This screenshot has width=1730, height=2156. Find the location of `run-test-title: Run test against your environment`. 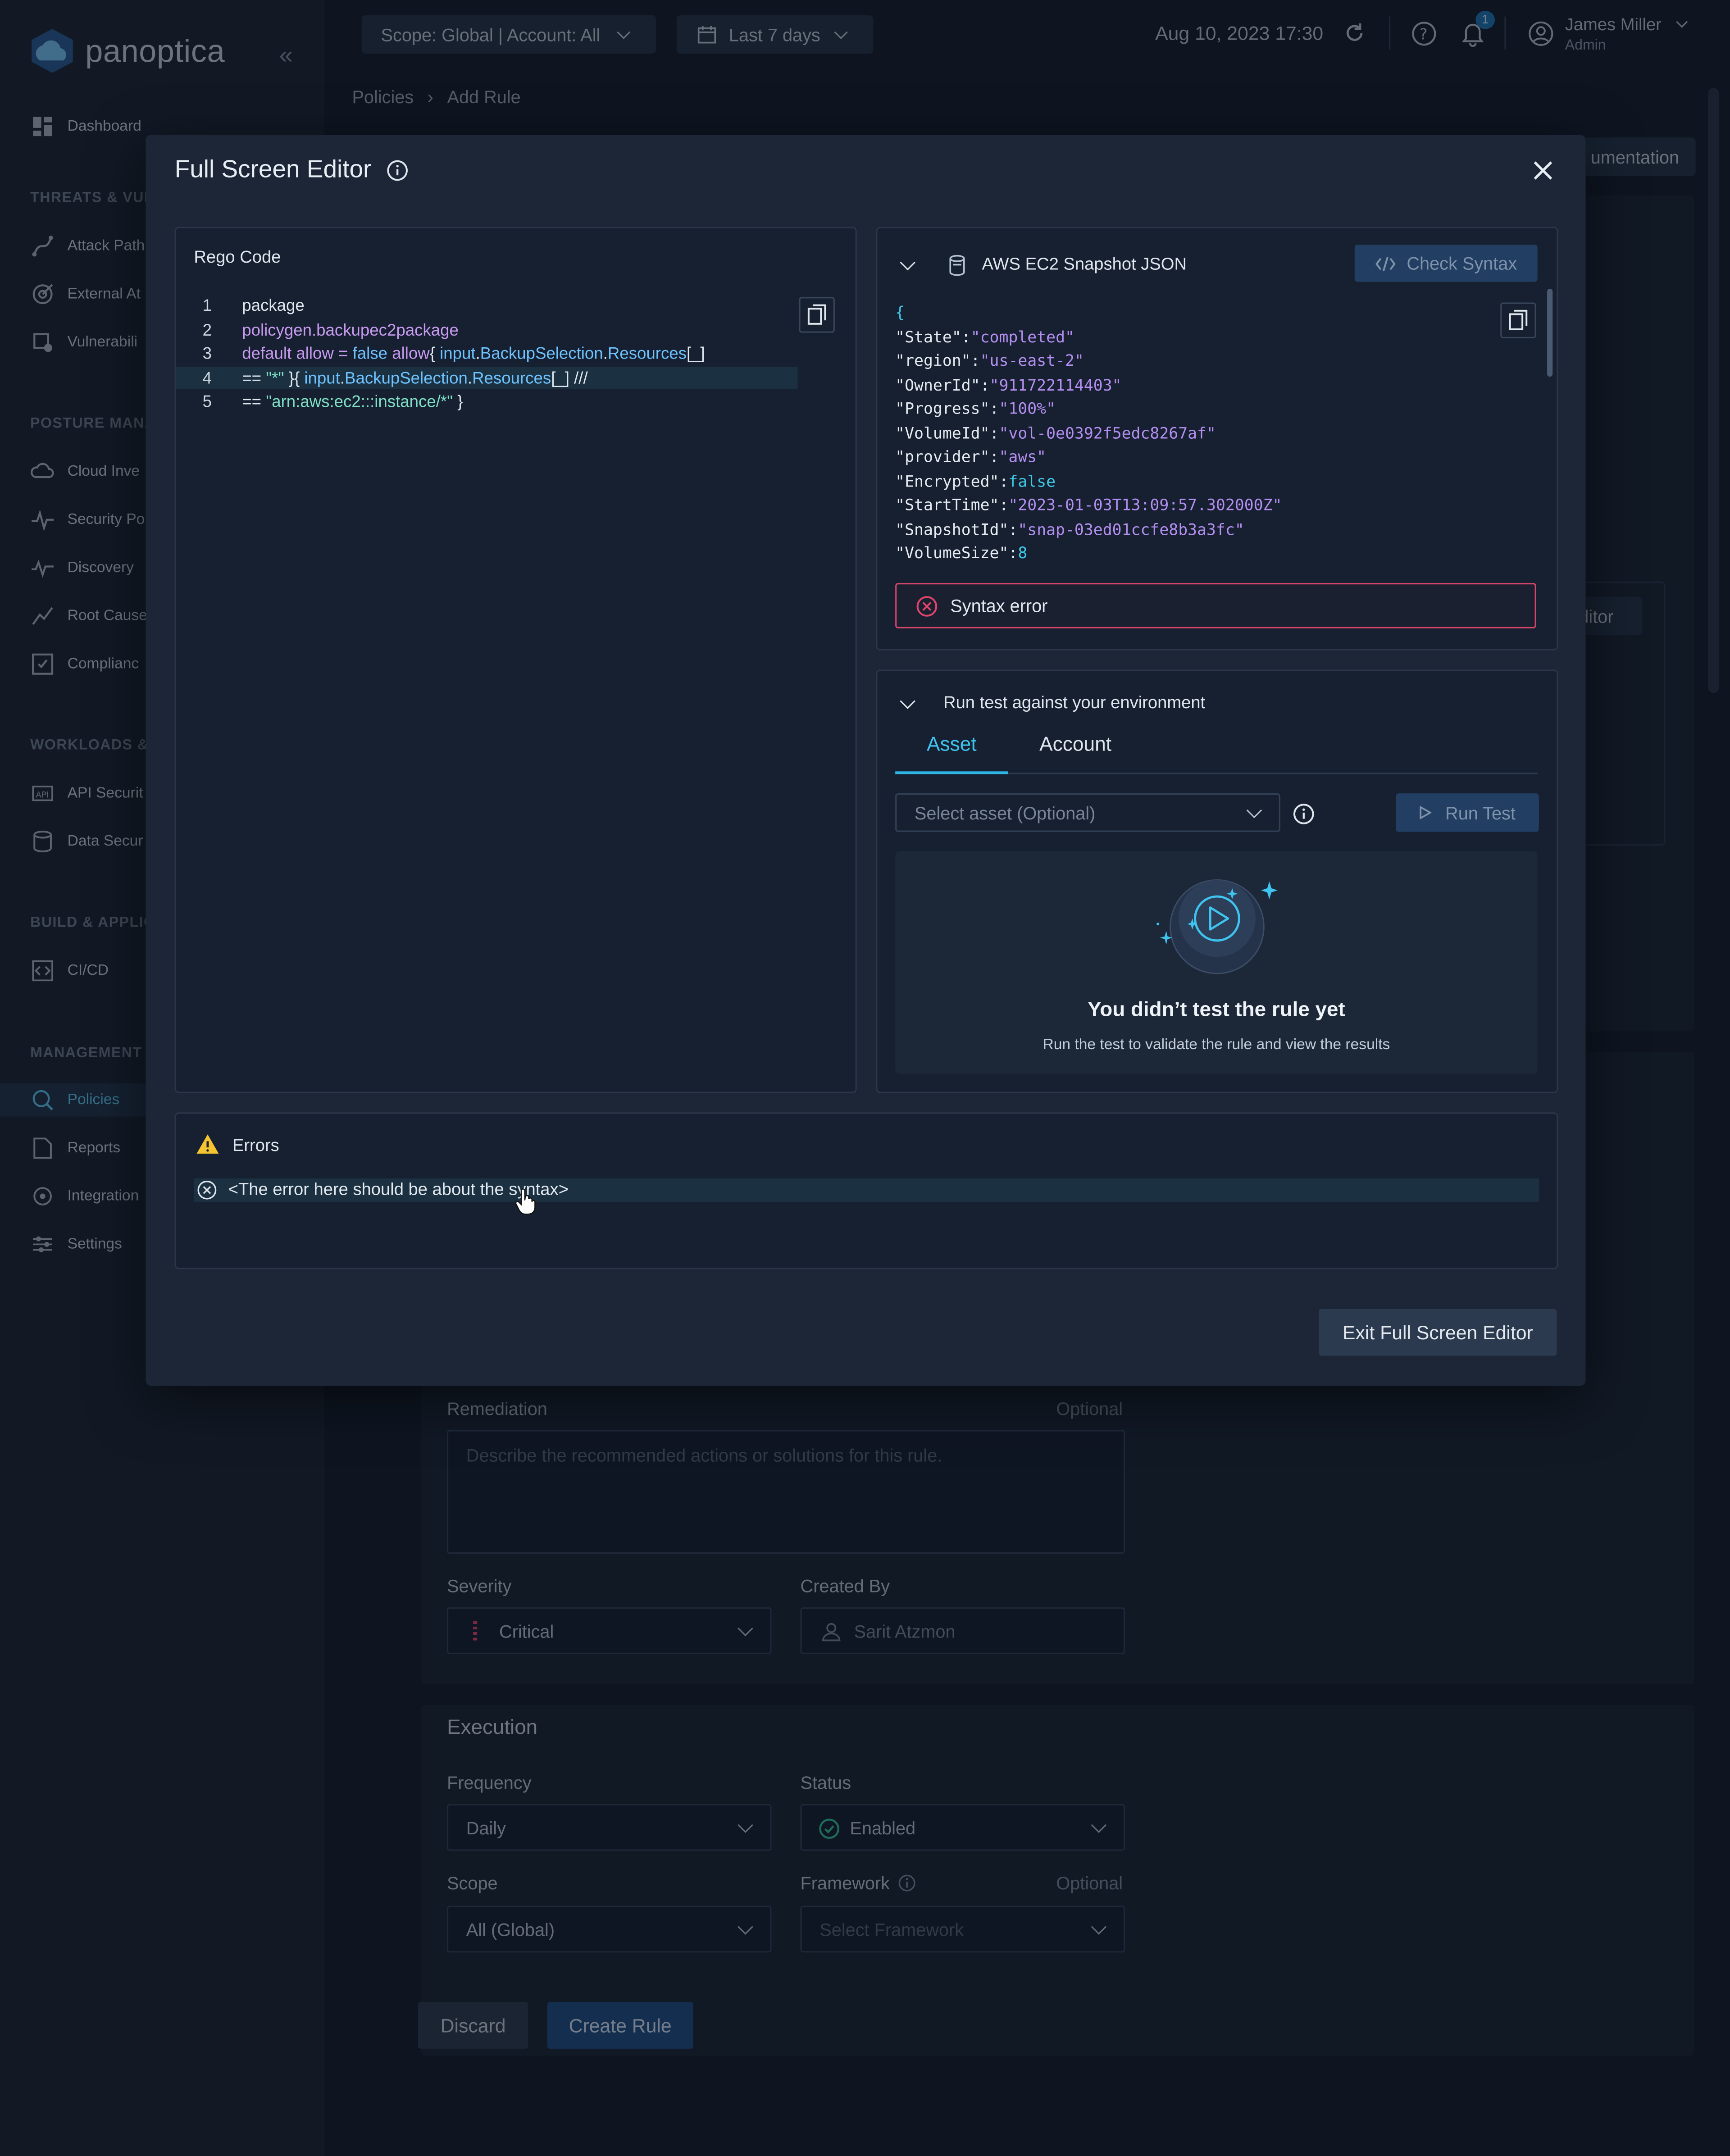

run-test-title: Run test against your environment is located at coordinates (1074, 703).